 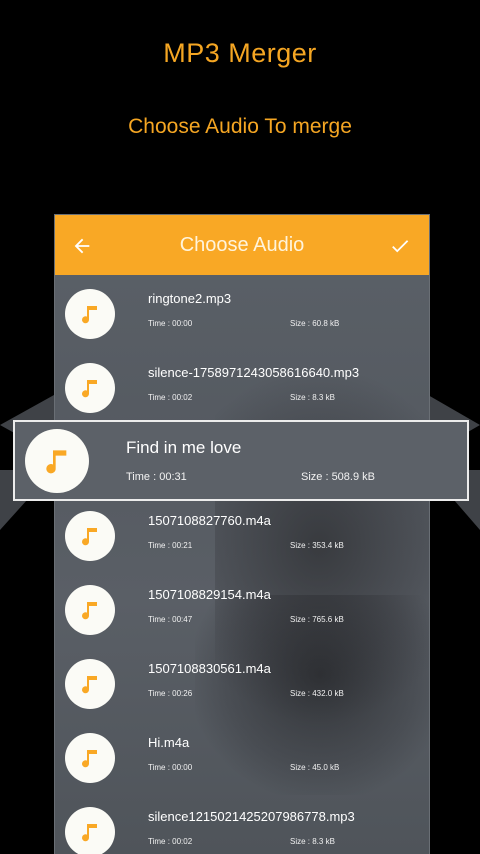 What do you see at coordinates (315, 323) in the screenshot?
I see `item-size: Size : 60.8 kB` at bounding box center [315, 323].